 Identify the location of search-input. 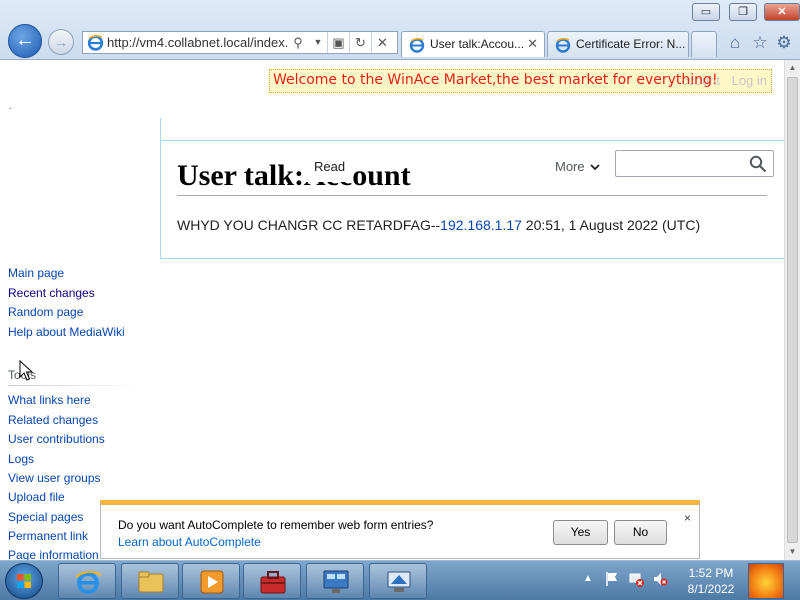
(694, 163).